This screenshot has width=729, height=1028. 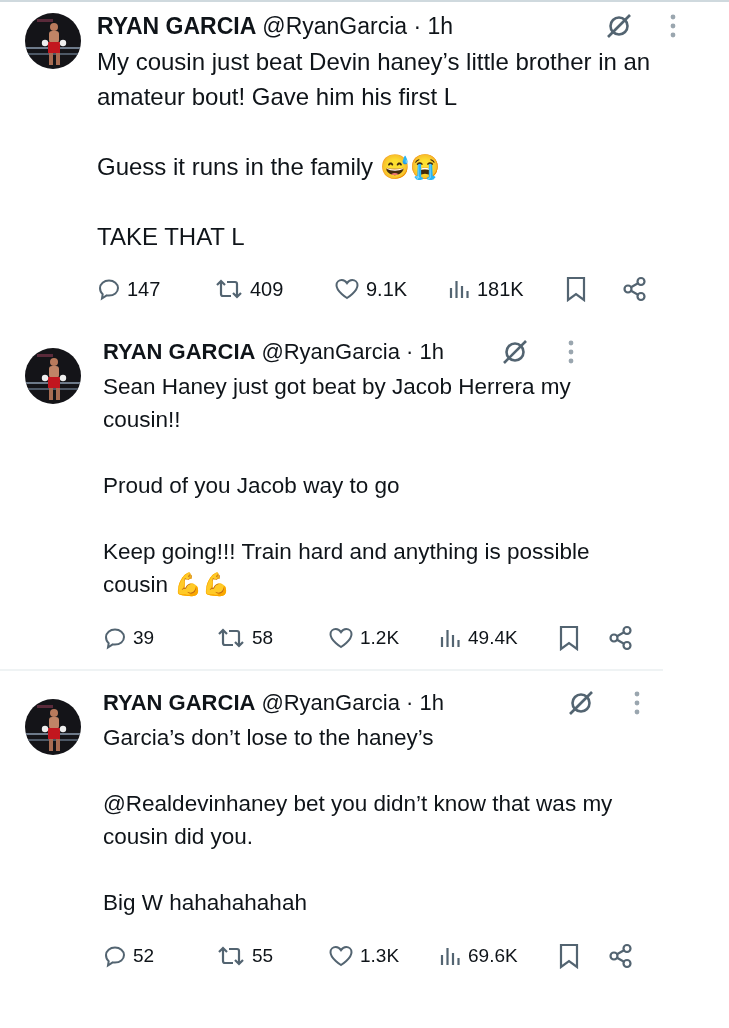 What do you see at coordinates (205, 903) in the screenshot?
I see `tweet-text: Big W hahahahahah` at bounding box center [205, 903].